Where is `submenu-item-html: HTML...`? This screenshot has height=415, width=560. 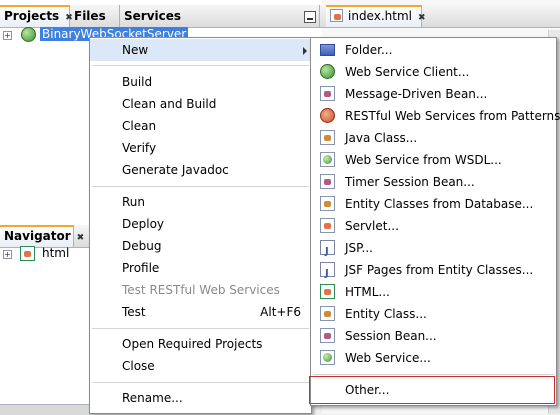 submenu-item-html: HTML... is located at coordinates (433, 292).